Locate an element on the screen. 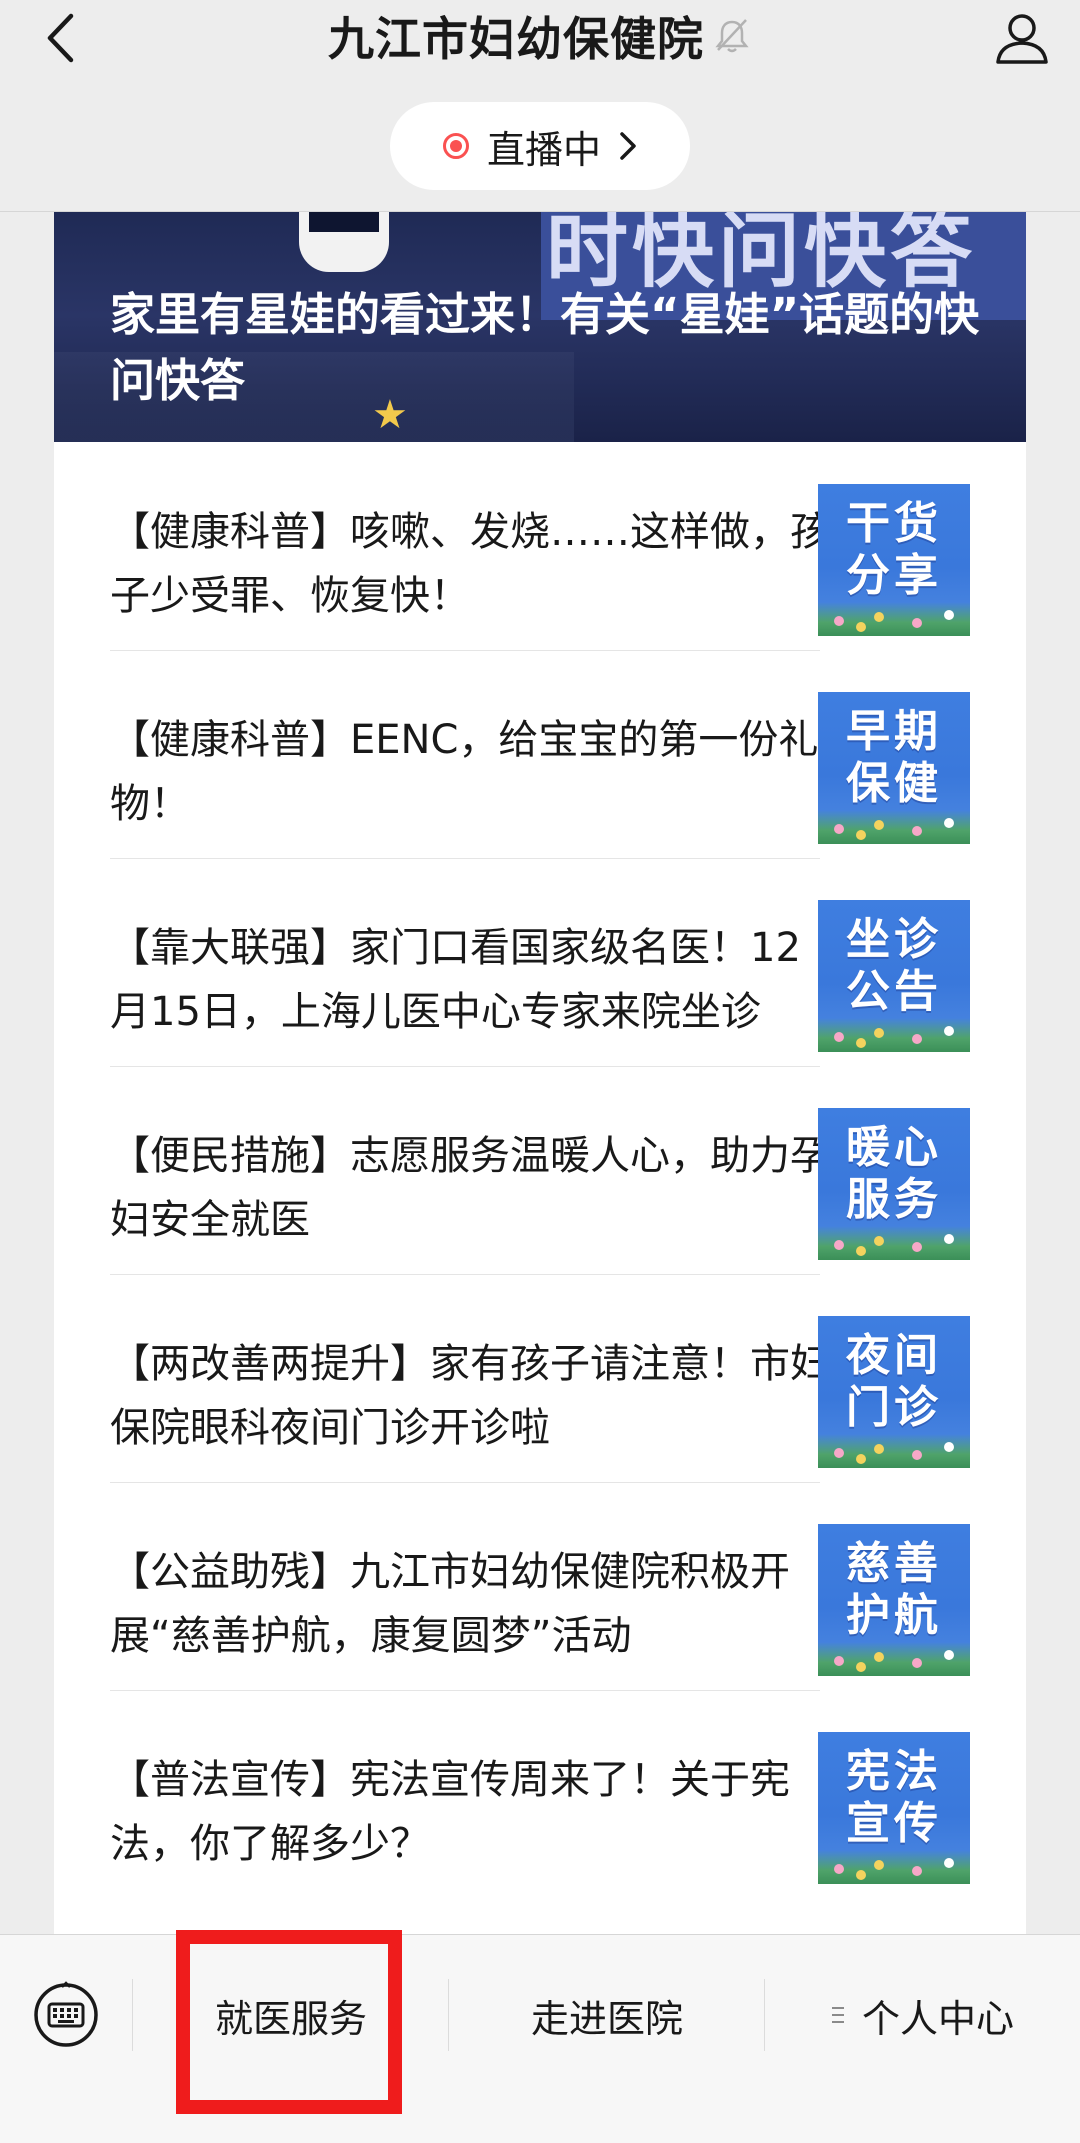 The width and height of the screenshot is (1080, 2143). list-item: 【两改善两提升】家有孩子请注意！市妇保院眼科夜间门诊开诊啦 夜间 门诊 is located at coordinates (540, 1378).